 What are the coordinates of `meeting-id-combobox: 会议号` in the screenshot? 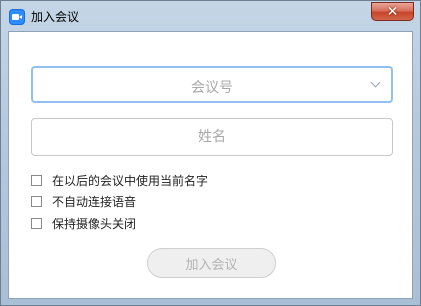 It's located at (212, 84).